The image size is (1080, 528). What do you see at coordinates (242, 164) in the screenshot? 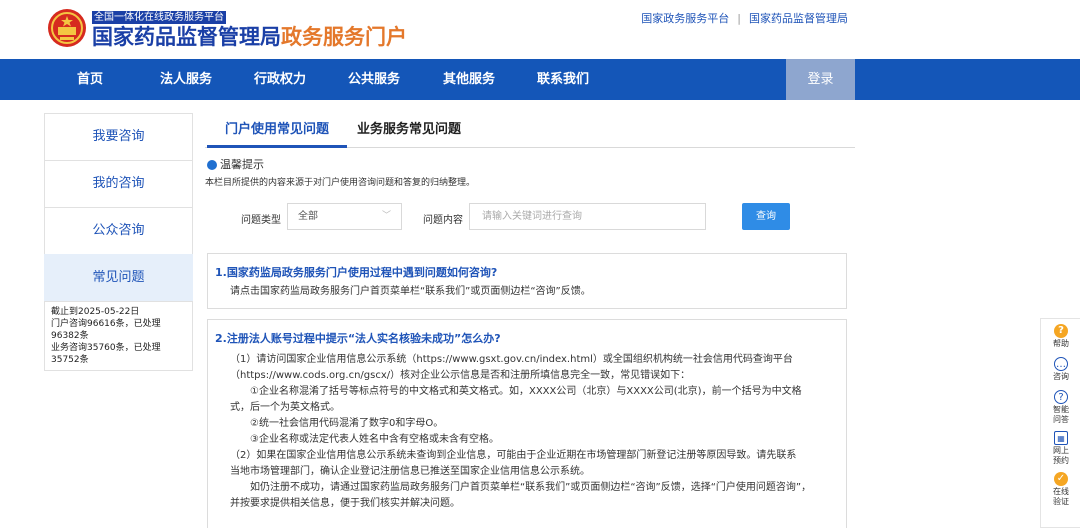
I see `tip-title: 温馨提示` at bounding box center [242, 164].